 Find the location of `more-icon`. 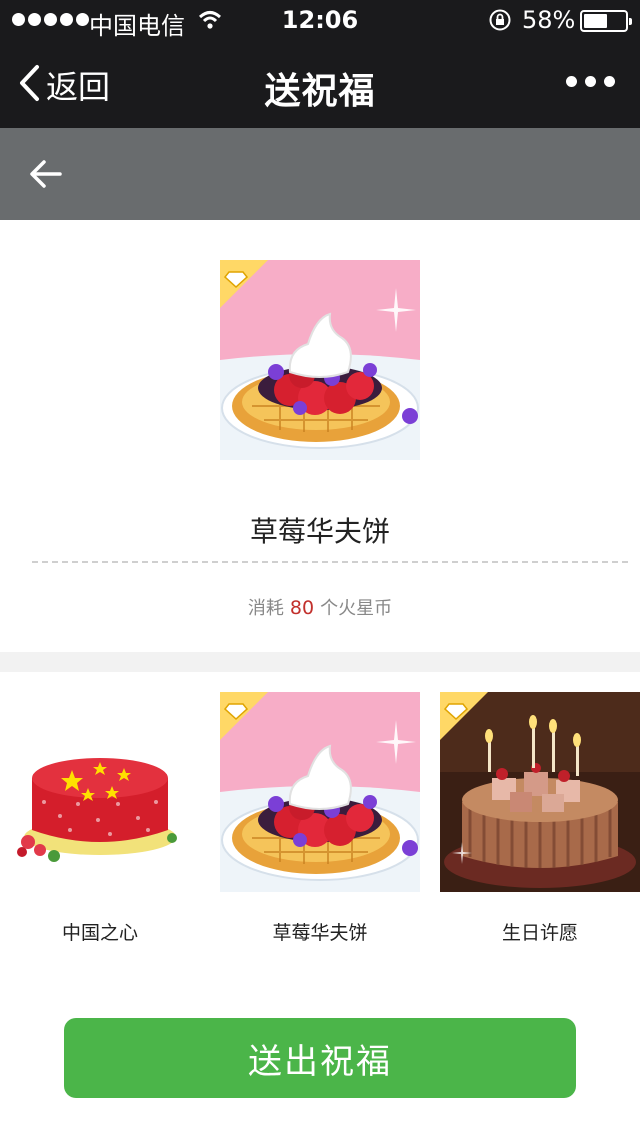

more-icon is located at coordinates (590, 81).